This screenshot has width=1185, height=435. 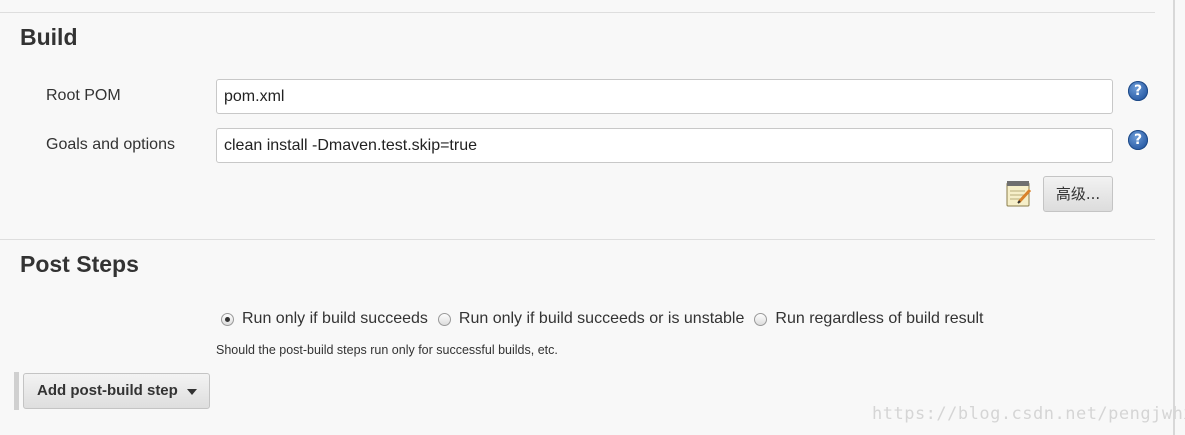 What do you see at coordinates (1028, 414) in the screenshot?
I see `watermark: https://blog.csdn.net/pengjwhx` at bounding box center [1028, 414].